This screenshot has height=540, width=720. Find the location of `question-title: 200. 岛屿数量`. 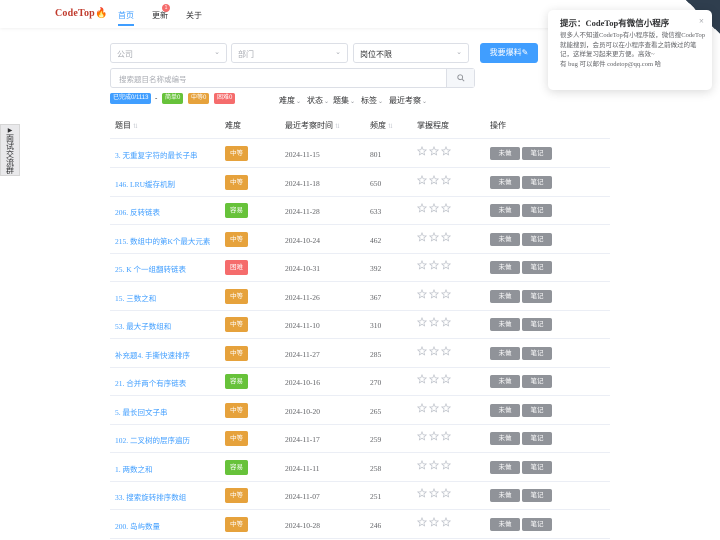

question-title: 200. 岛屿数量 is located at coordinates (137, 526).